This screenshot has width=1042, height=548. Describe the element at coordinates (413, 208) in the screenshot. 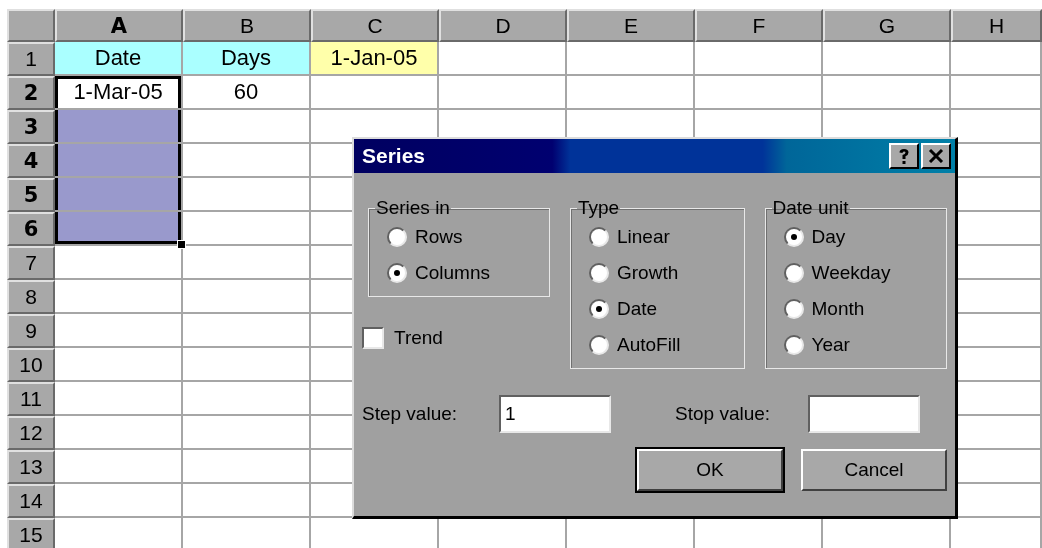

I see `group-label: Series in` at that location.